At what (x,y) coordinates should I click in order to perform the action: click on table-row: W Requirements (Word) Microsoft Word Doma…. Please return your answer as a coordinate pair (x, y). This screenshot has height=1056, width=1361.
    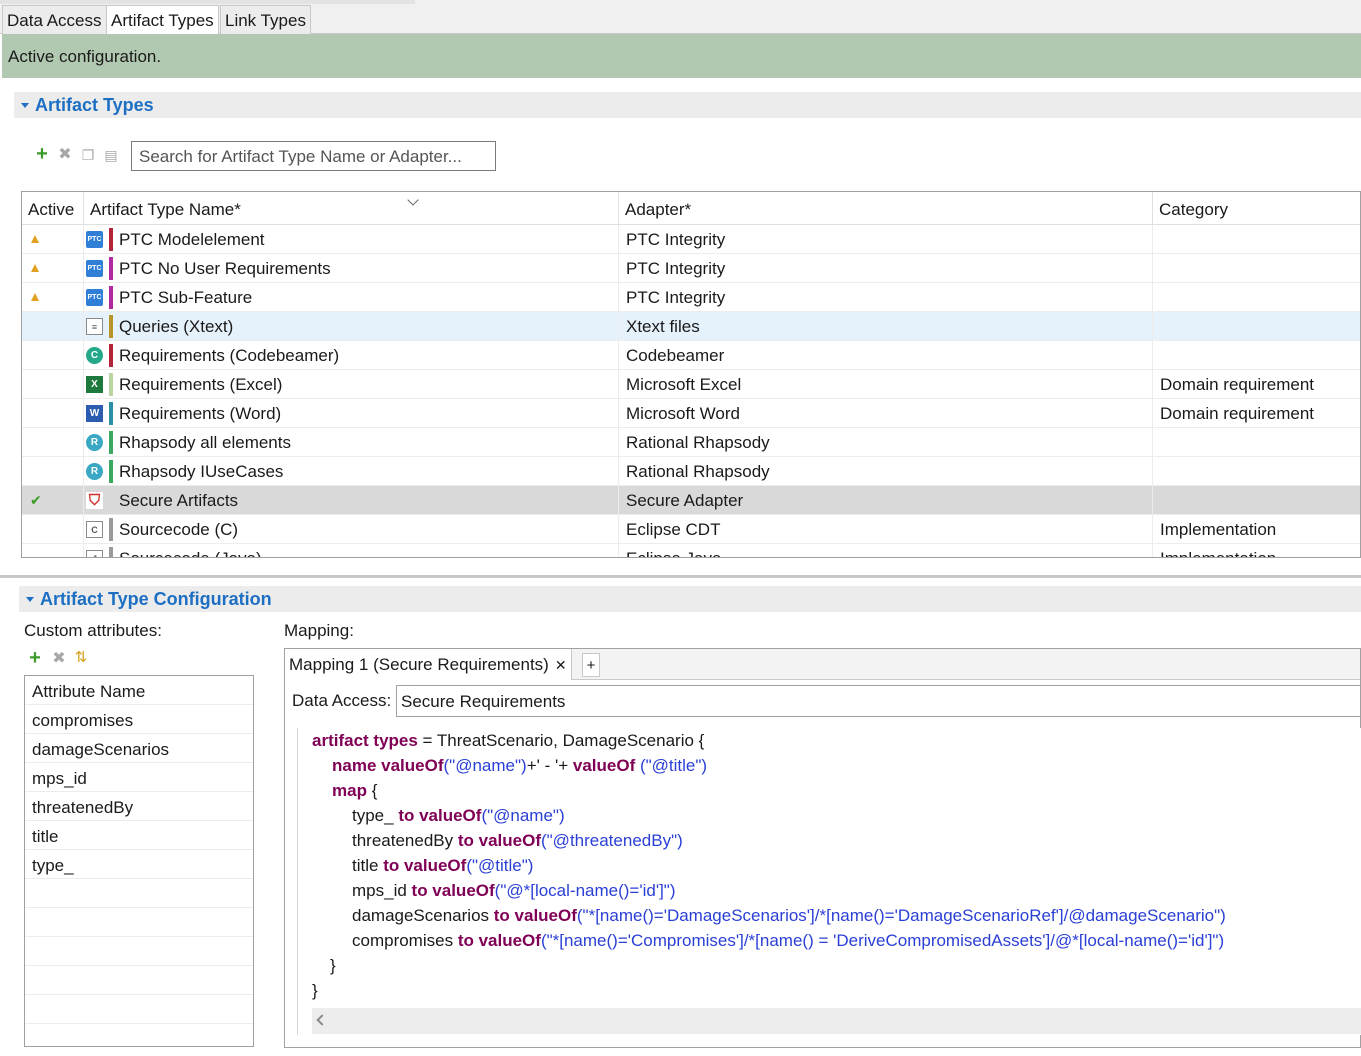
    Looking at the image, I should click on (691, 413).